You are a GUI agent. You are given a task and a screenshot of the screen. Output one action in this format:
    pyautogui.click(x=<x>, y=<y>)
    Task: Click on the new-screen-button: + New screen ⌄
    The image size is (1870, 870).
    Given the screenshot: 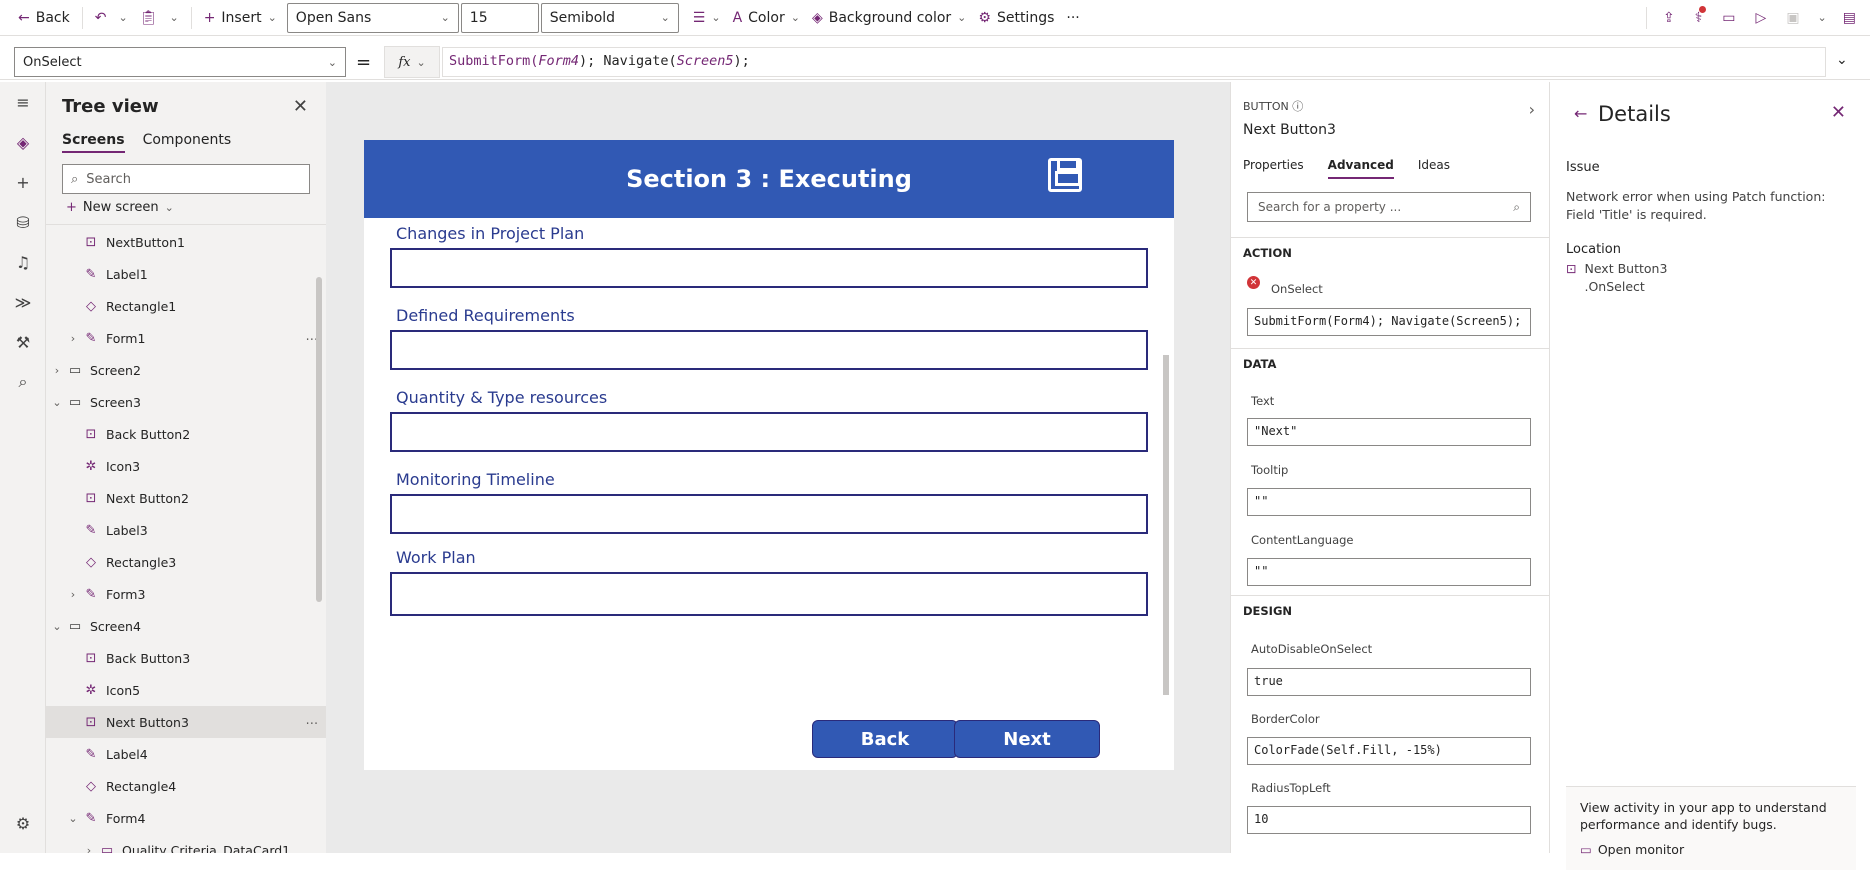 What is the action you would take?
    pyautogui.click(x=120, y=207)
    